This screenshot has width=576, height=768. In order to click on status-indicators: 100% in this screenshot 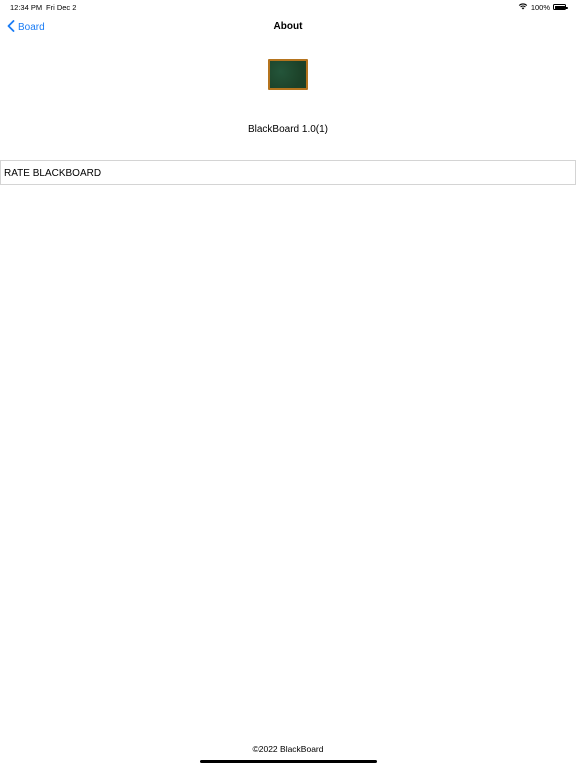, I will do `click(543, 7)`.